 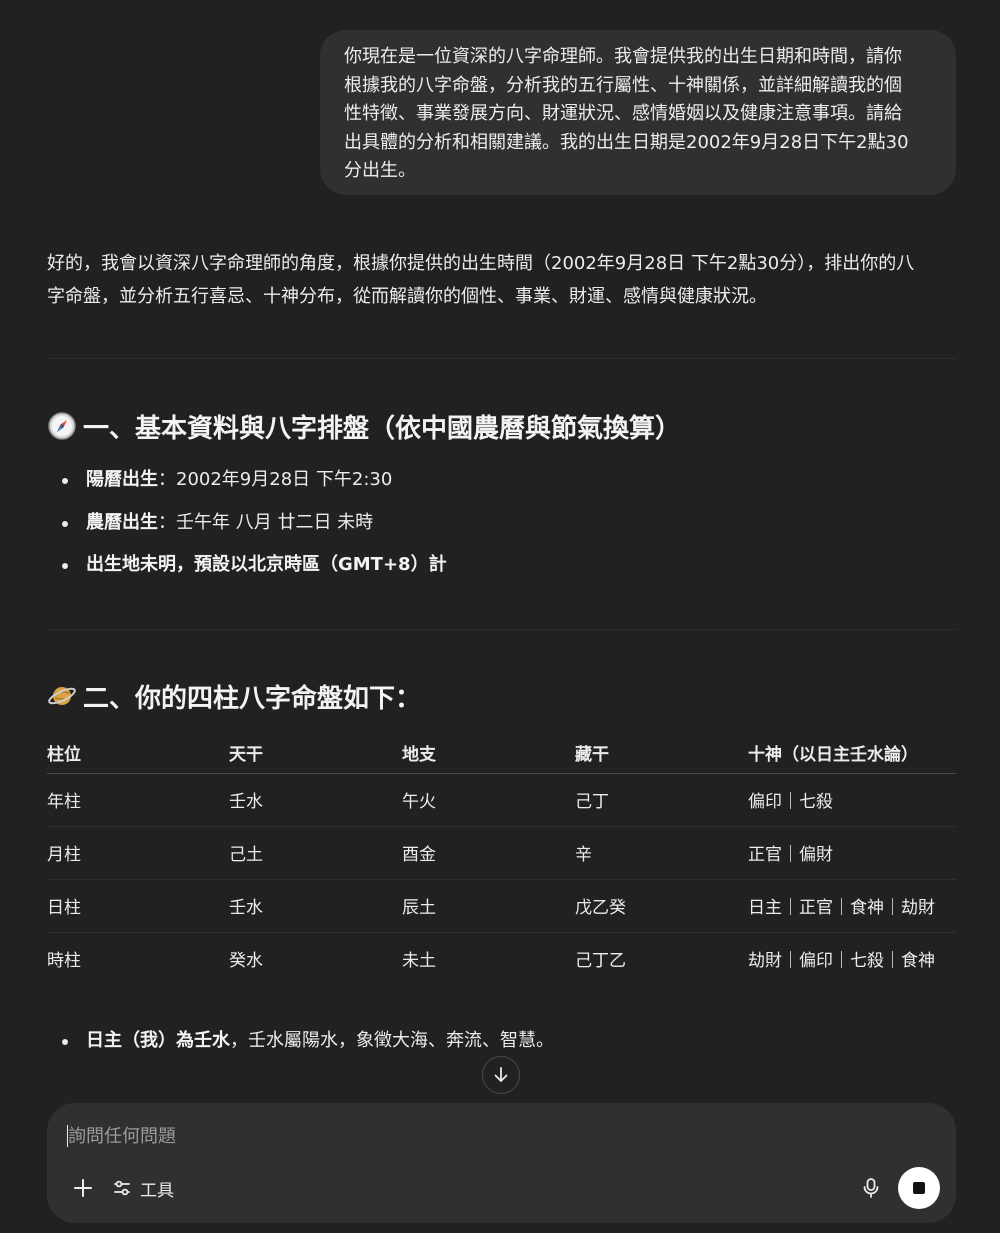 I want to click on table-cell: 辰土, so click(x=488, y=906).